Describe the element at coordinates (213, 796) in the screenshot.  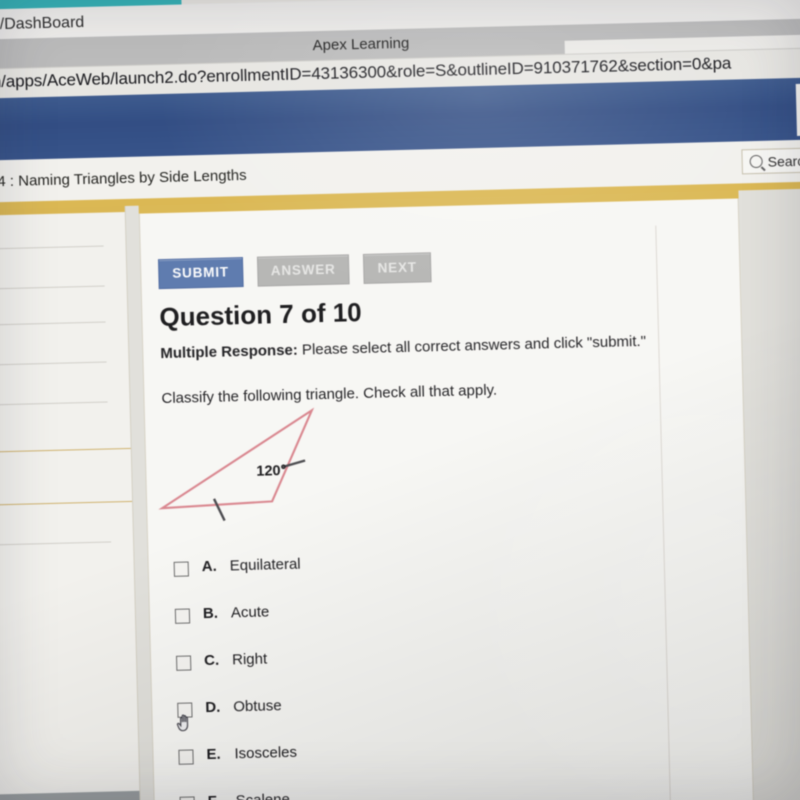
I see `option-letter: F.` at that location.